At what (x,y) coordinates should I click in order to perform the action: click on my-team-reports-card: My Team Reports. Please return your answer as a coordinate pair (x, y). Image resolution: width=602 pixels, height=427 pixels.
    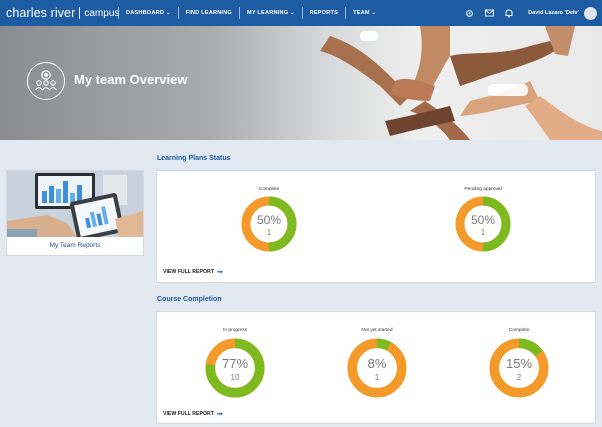
    Looking at the image, I should click on (75, 213).